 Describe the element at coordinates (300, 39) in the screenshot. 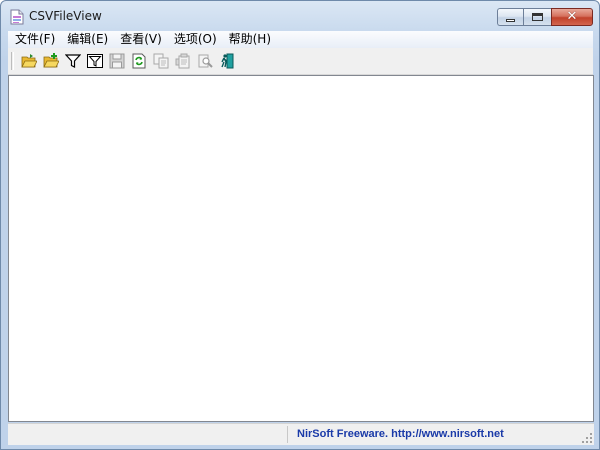

I see `menu-bar: 文件(F) 编辑(E) 查看(V) 选项(O) 帮助(H)` at that location.